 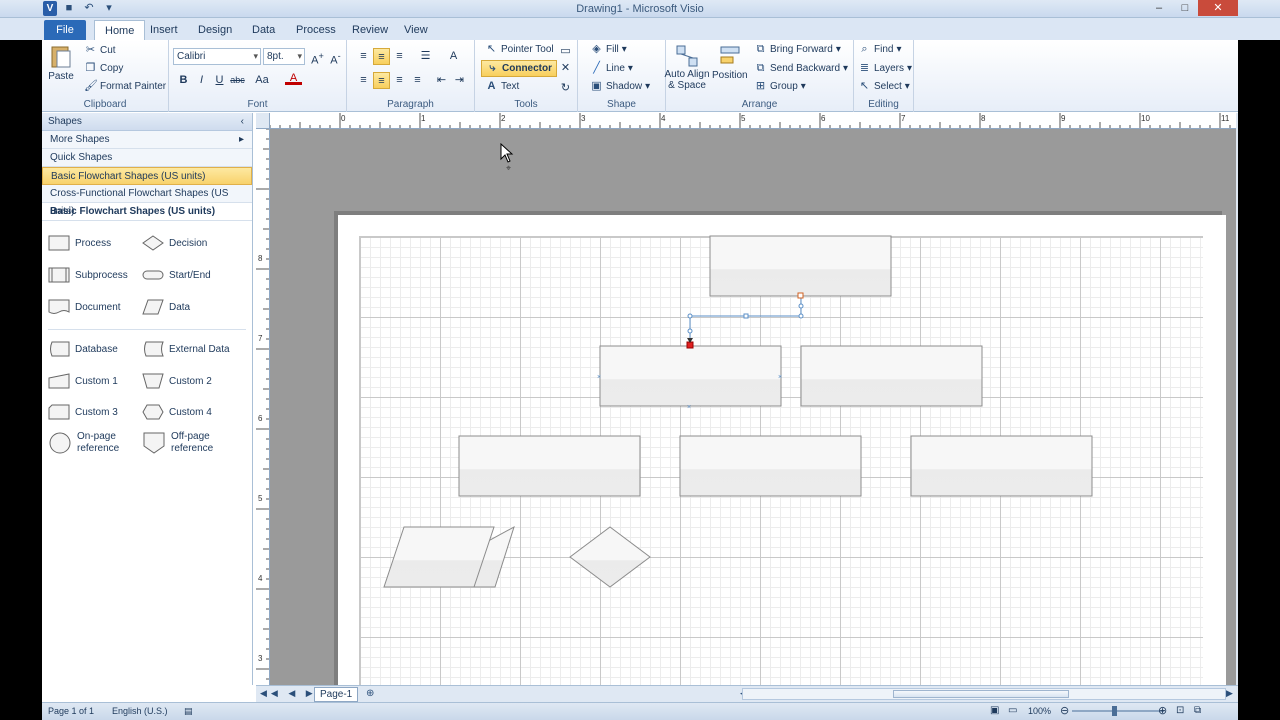 I want to click on process-shape-bottom-left, so click(x=549, y=466).